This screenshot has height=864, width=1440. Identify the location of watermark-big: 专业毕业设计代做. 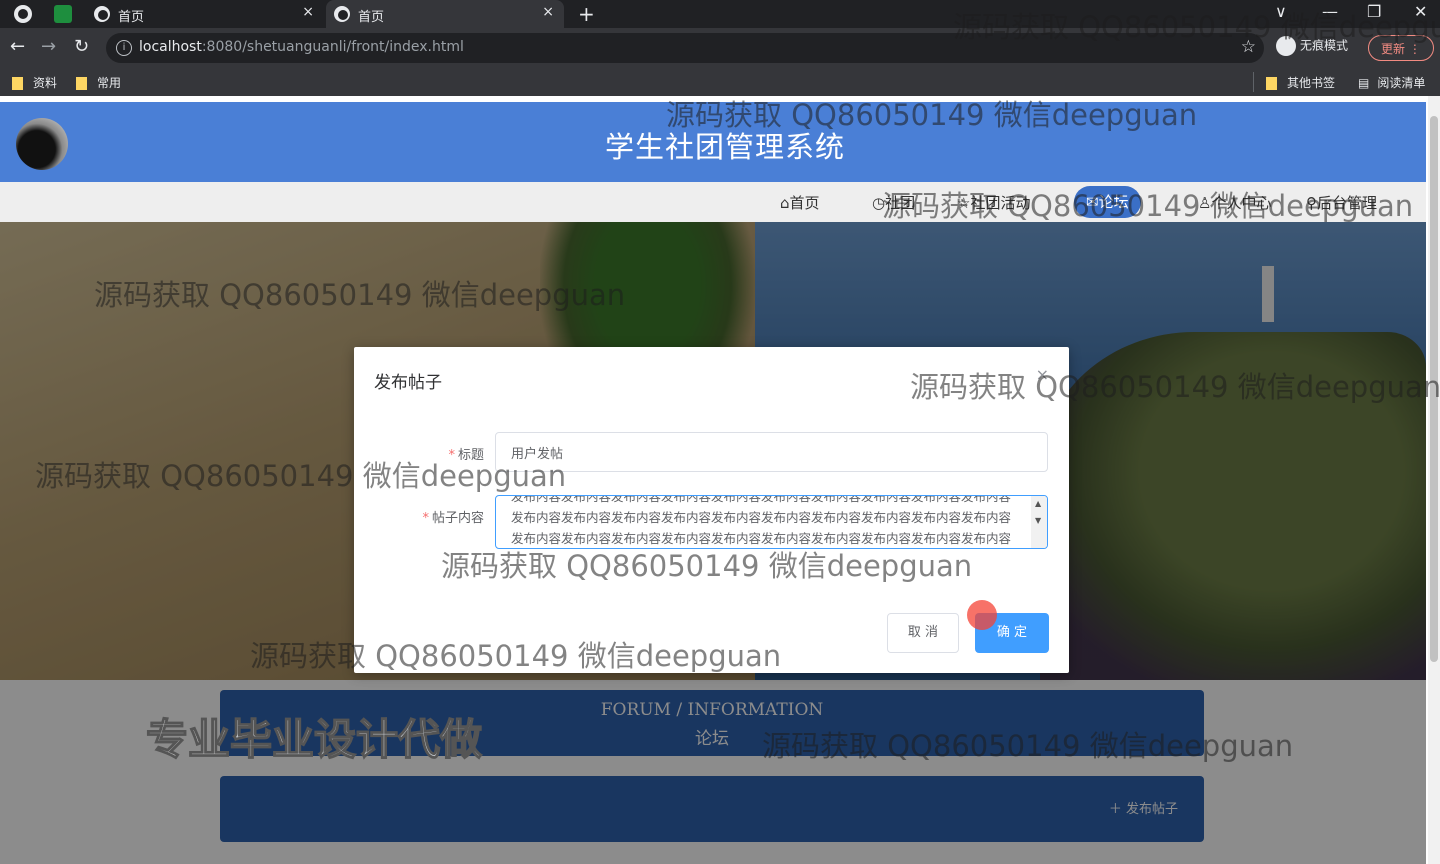
(314, 739).